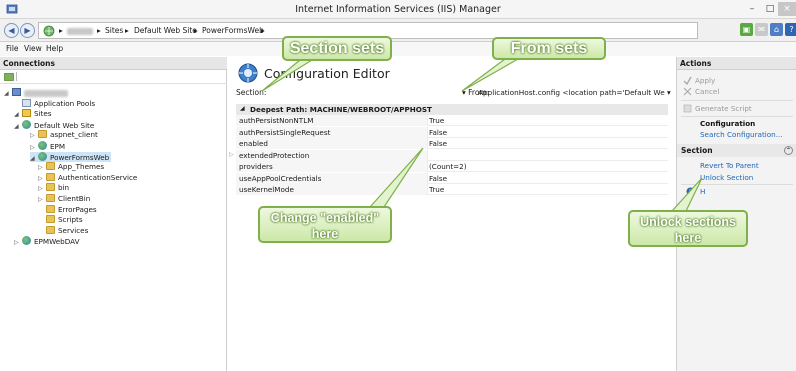  What do you see at coordinates (398, 49) in the screenshot?
I see `menu-bar: File View Help` at bounding box center [398, 49].